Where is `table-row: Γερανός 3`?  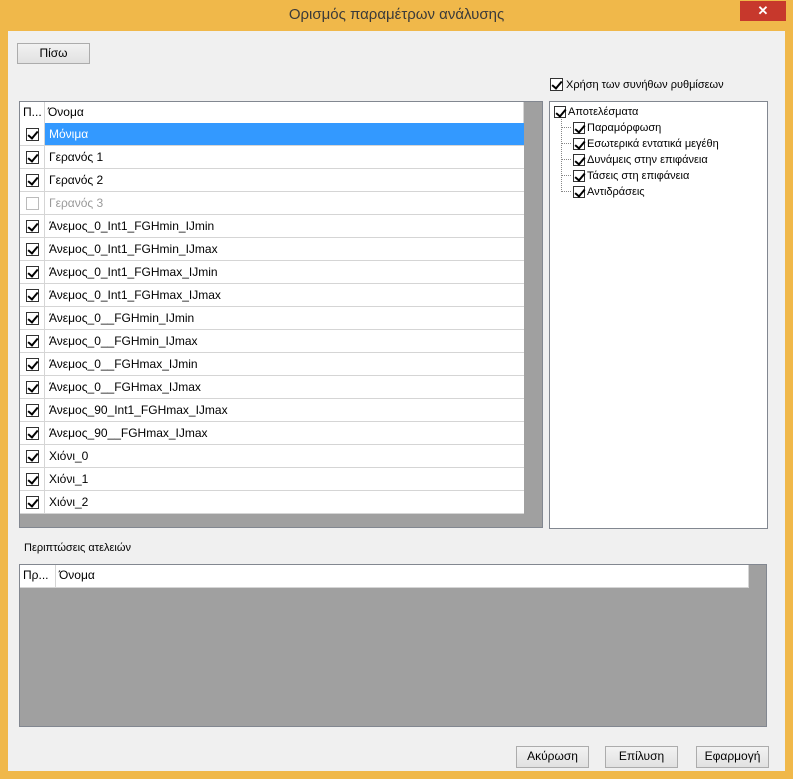 table-row: Γερανός 3 is located at coordinates (272, 203).